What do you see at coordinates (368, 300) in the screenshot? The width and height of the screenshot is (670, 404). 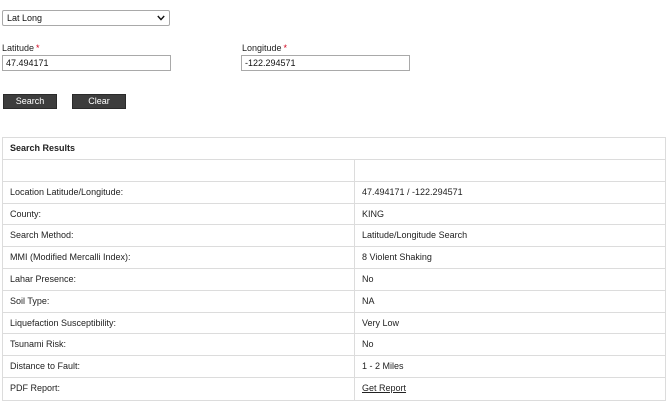 I see `result-value: NA` at bounding box center [368, 300].